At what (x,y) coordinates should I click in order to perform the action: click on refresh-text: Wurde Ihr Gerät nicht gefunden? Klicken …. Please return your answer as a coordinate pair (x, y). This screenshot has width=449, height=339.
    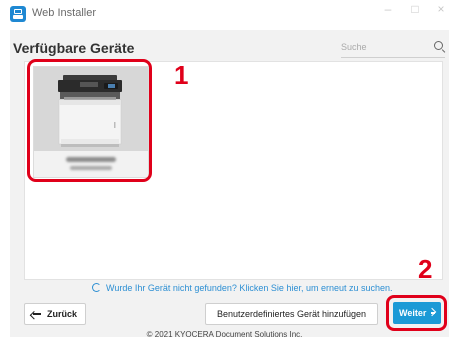
    Looking at the image, I should click on (249, 288).